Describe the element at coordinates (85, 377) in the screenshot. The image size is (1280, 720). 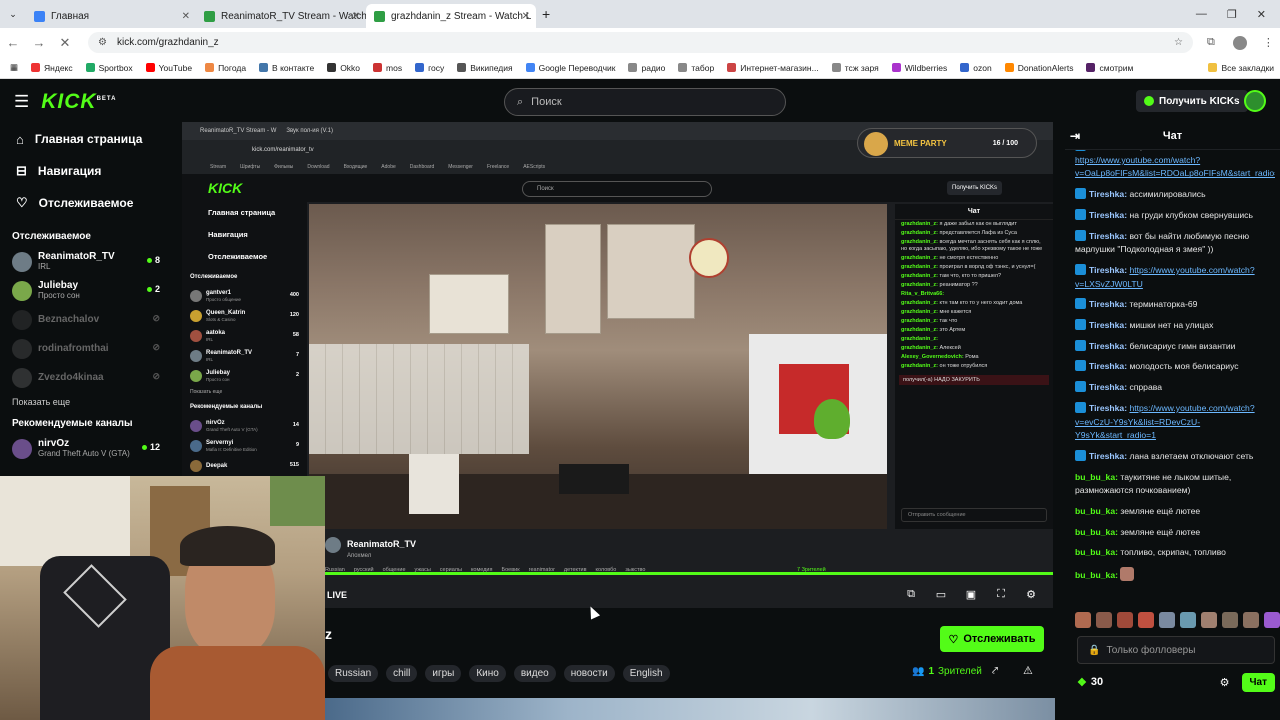
I see `sidebar-channel: Zvezdo4kinaa ⊘` at that location.